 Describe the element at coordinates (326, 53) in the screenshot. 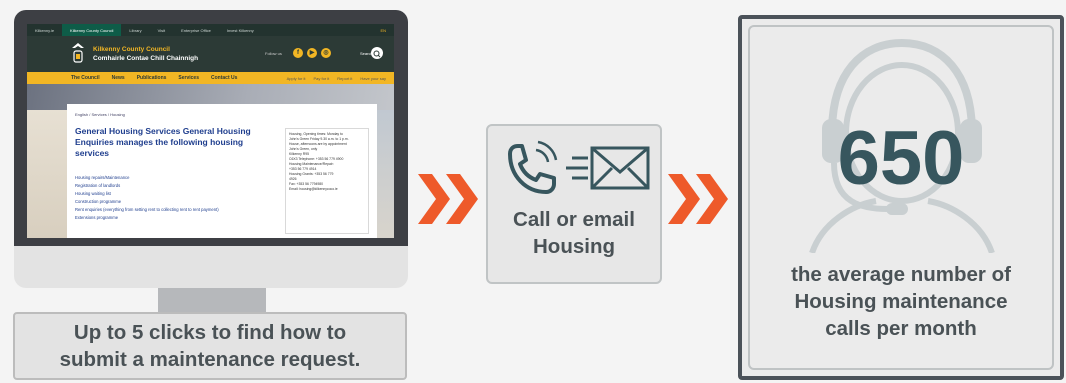

I see `instagram-icon: ◎` at that location.